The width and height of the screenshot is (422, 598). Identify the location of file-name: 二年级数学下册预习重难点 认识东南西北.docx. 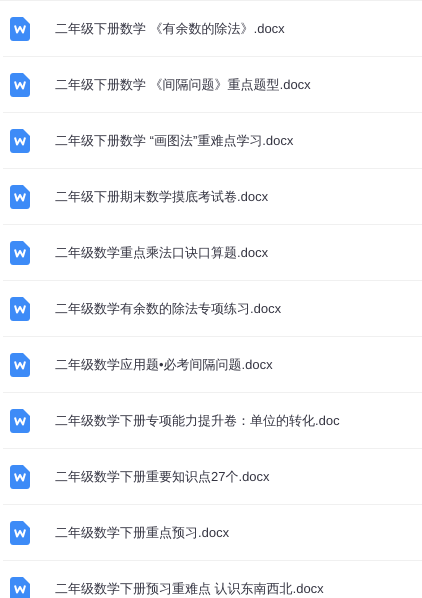
(189, 588).